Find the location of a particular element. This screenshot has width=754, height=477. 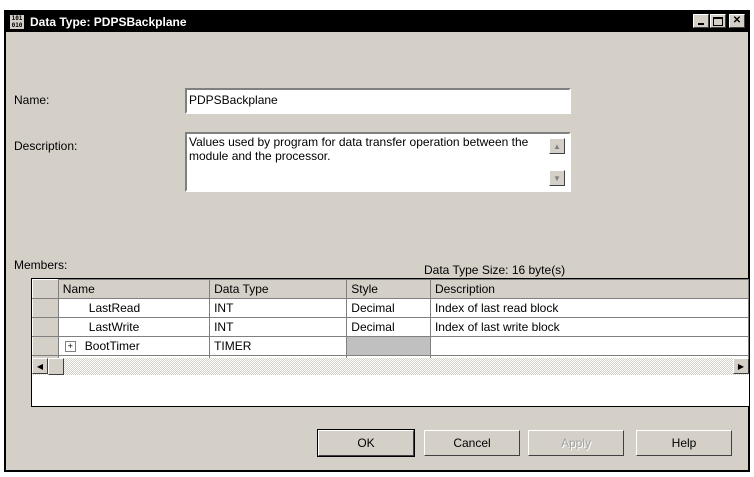

member-name: LastRead is located at coordinates (134, 308).